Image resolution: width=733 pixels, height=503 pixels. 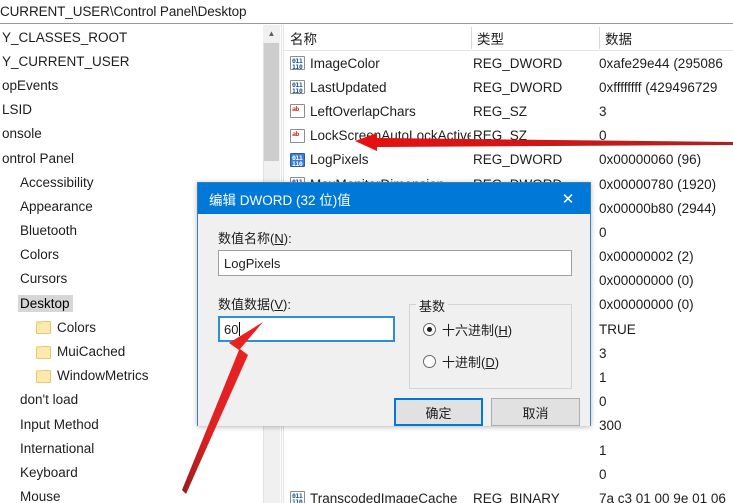 I want to click on header-data: 数据, so click(x=666, y=38).